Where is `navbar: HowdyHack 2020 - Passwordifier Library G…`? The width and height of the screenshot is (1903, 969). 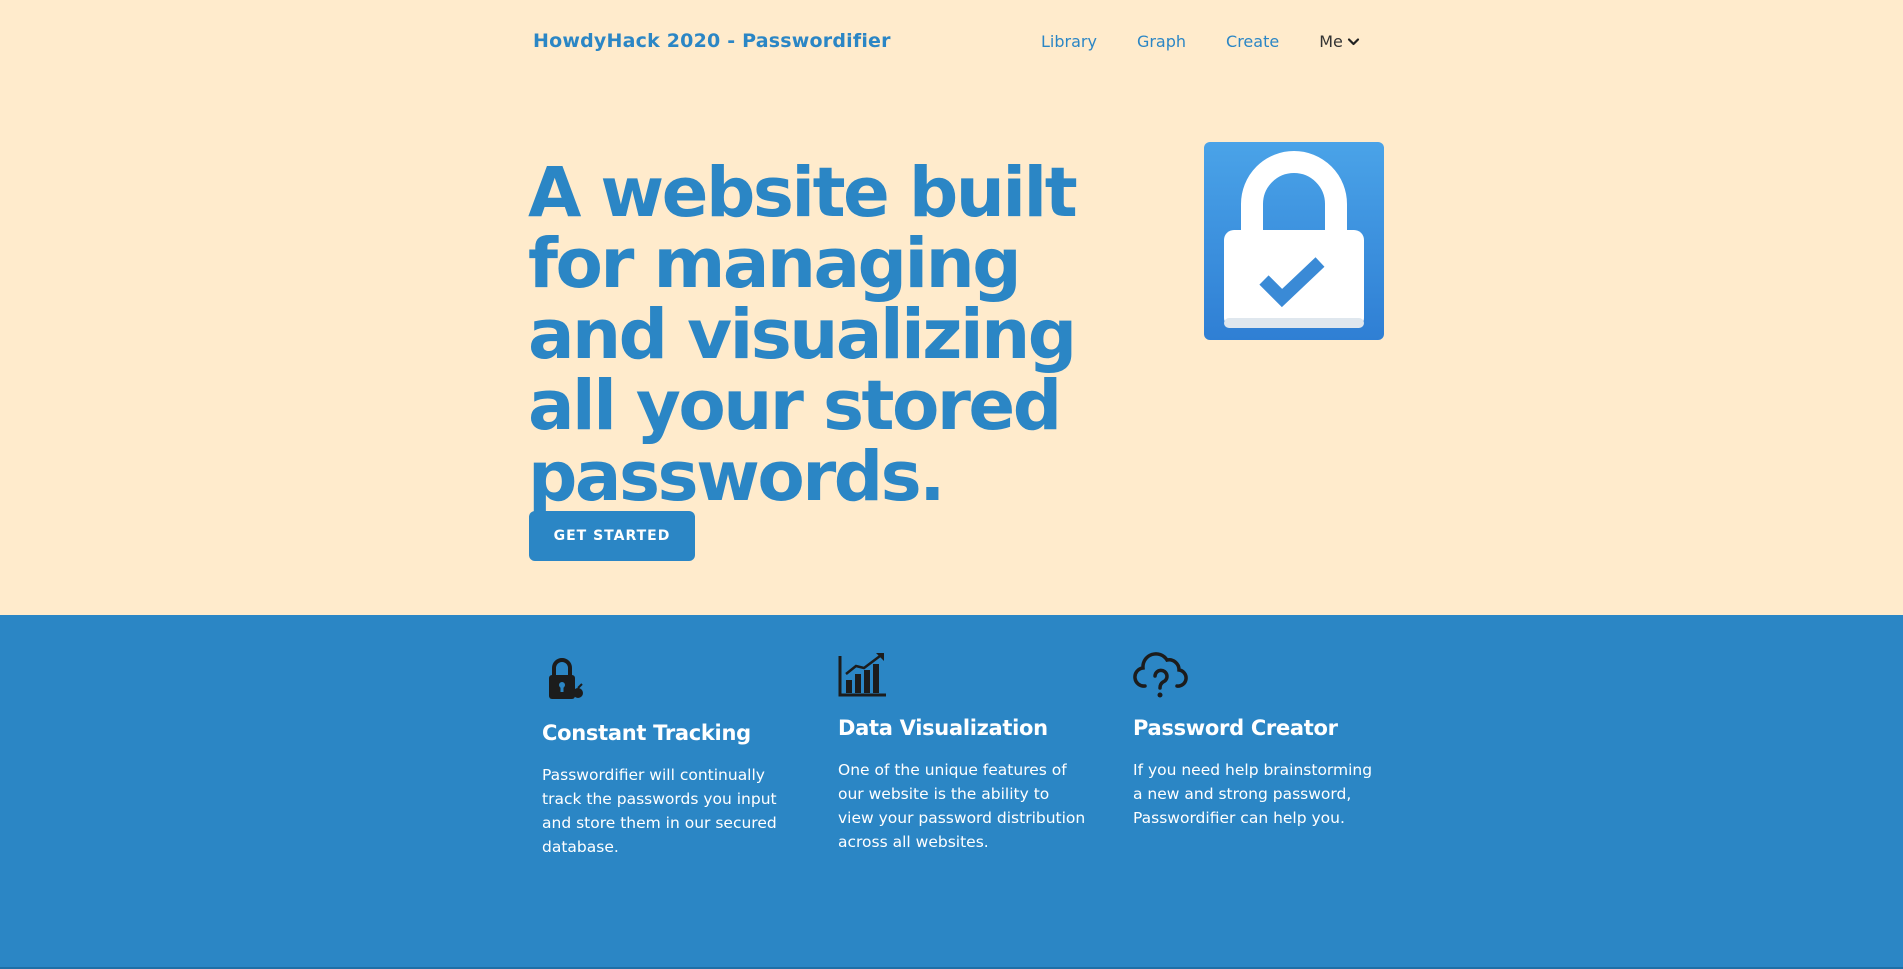 navbar: HowdyHack 2020 - Passwordifier Library G… is located at coordinates (951, 43).